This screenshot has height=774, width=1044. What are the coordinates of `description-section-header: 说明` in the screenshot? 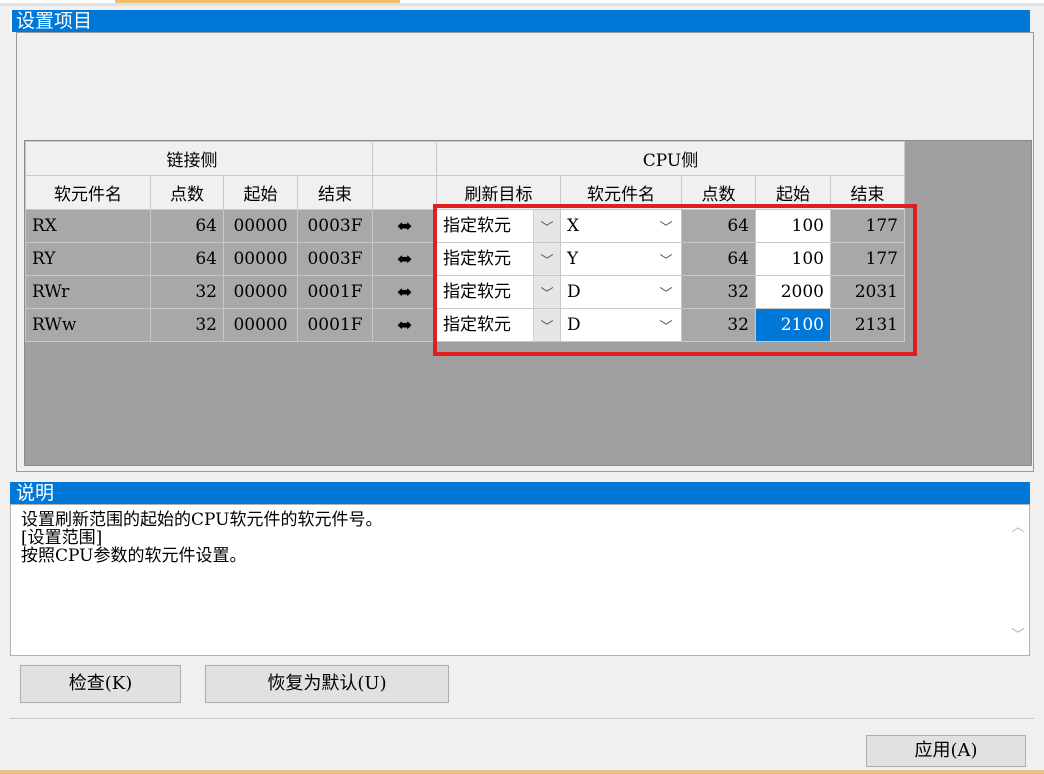 It's located at (520, 493).